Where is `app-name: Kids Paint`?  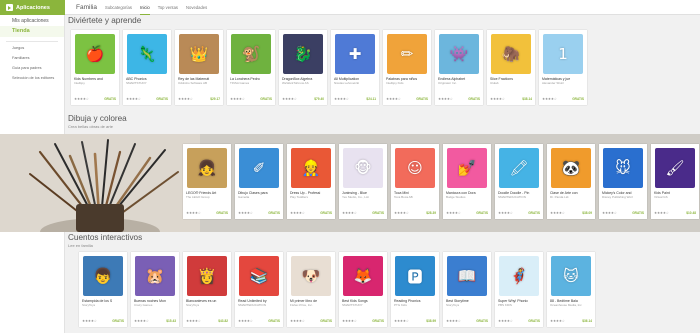
app-name: Kids Paint is located at coordinates (675, 191).